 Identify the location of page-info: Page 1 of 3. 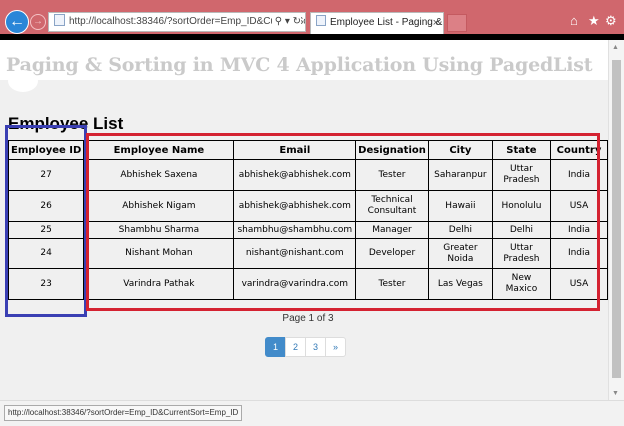
(308, 318).